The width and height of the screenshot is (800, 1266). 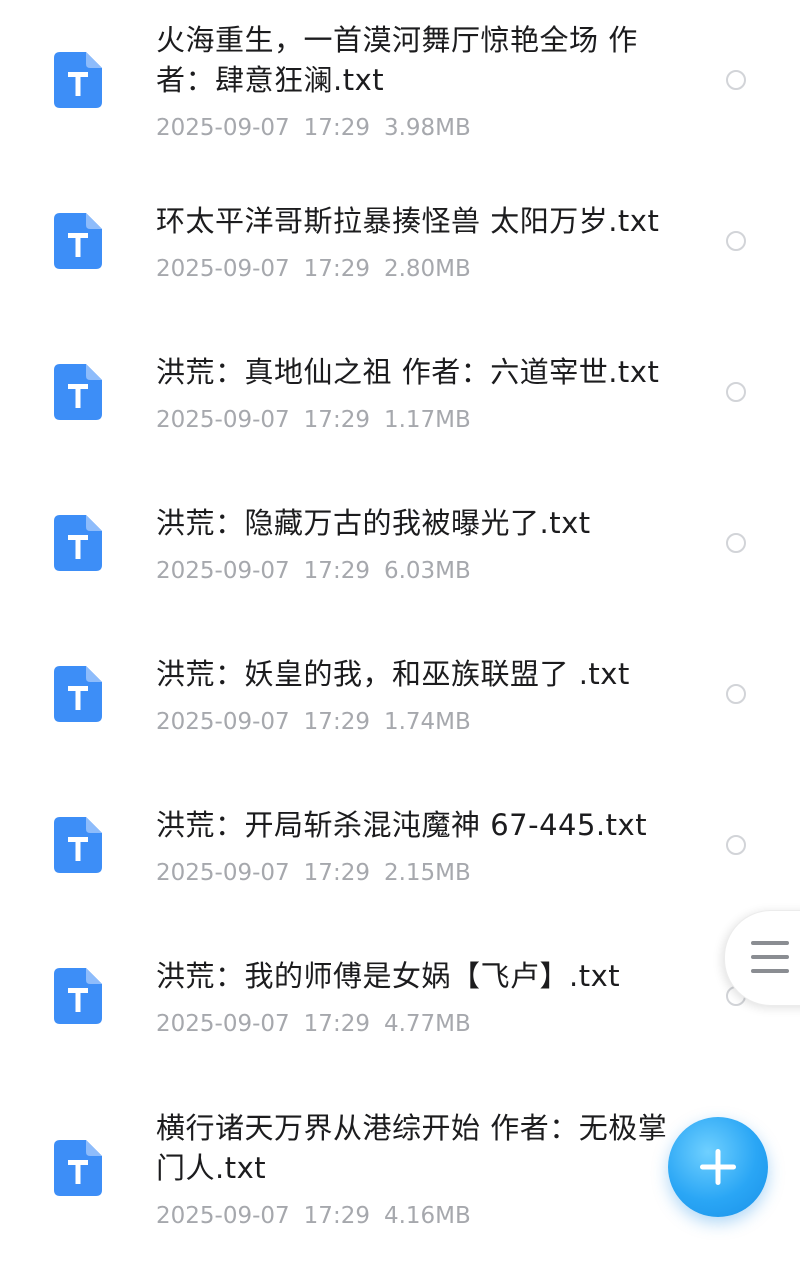 I want to click on file-meta: 2025-09-07 17:29 1.74MB, so click(x=320, y=722).